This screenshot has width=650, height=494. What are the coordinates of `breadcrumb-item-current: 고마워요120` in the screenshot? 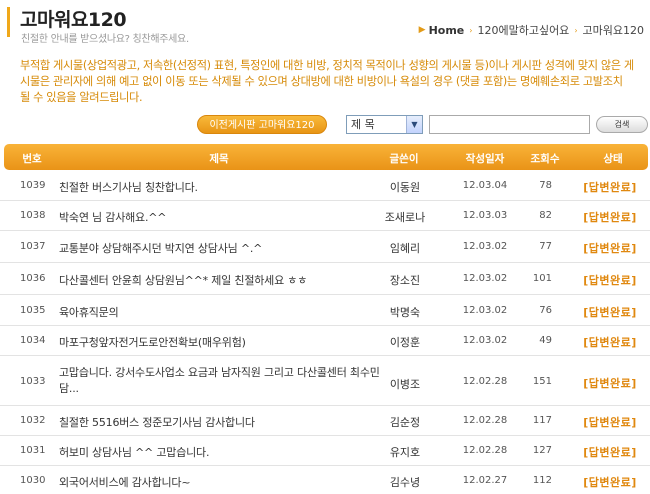 It's located at (613, 30).